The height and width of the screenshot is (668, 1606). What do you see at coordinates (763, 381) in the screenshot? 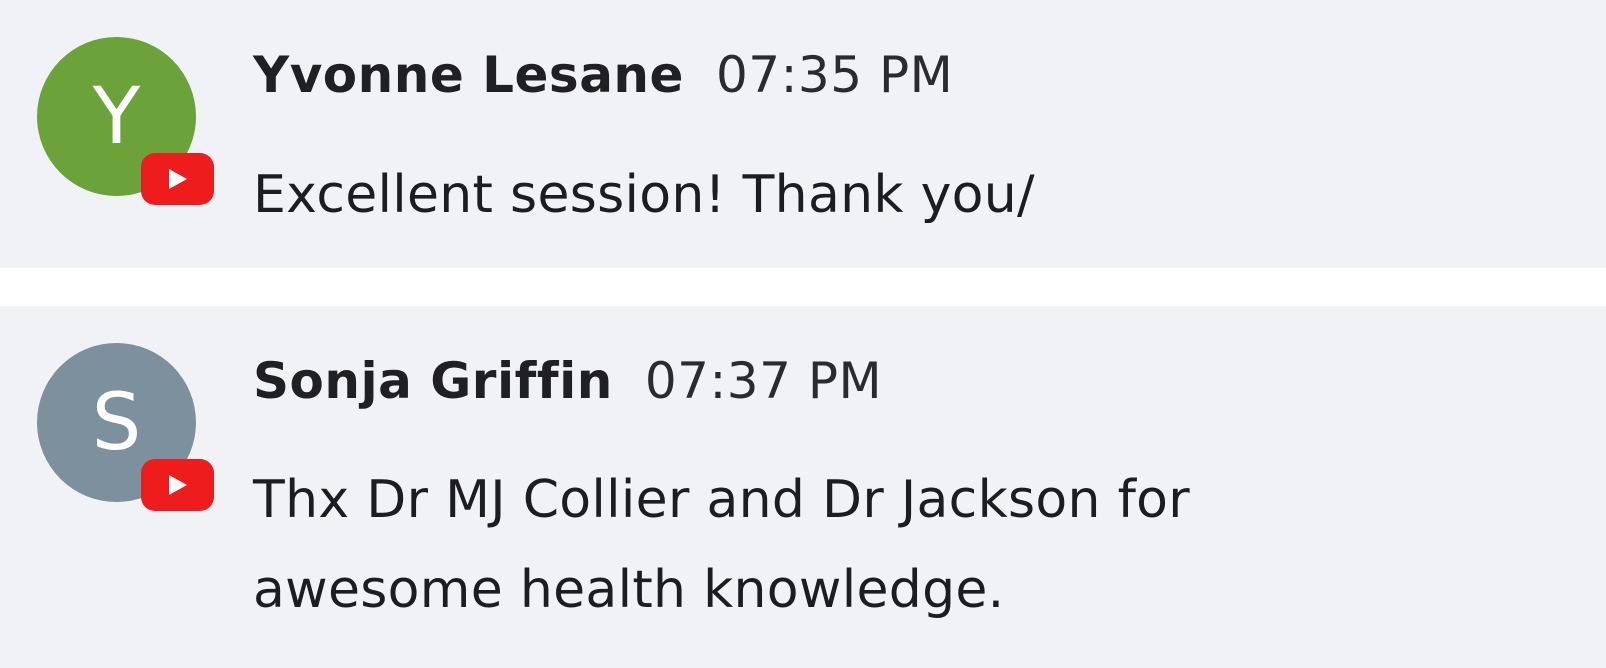
I see `timestamp: 07:37 PM` at bounding box center [763, 381].